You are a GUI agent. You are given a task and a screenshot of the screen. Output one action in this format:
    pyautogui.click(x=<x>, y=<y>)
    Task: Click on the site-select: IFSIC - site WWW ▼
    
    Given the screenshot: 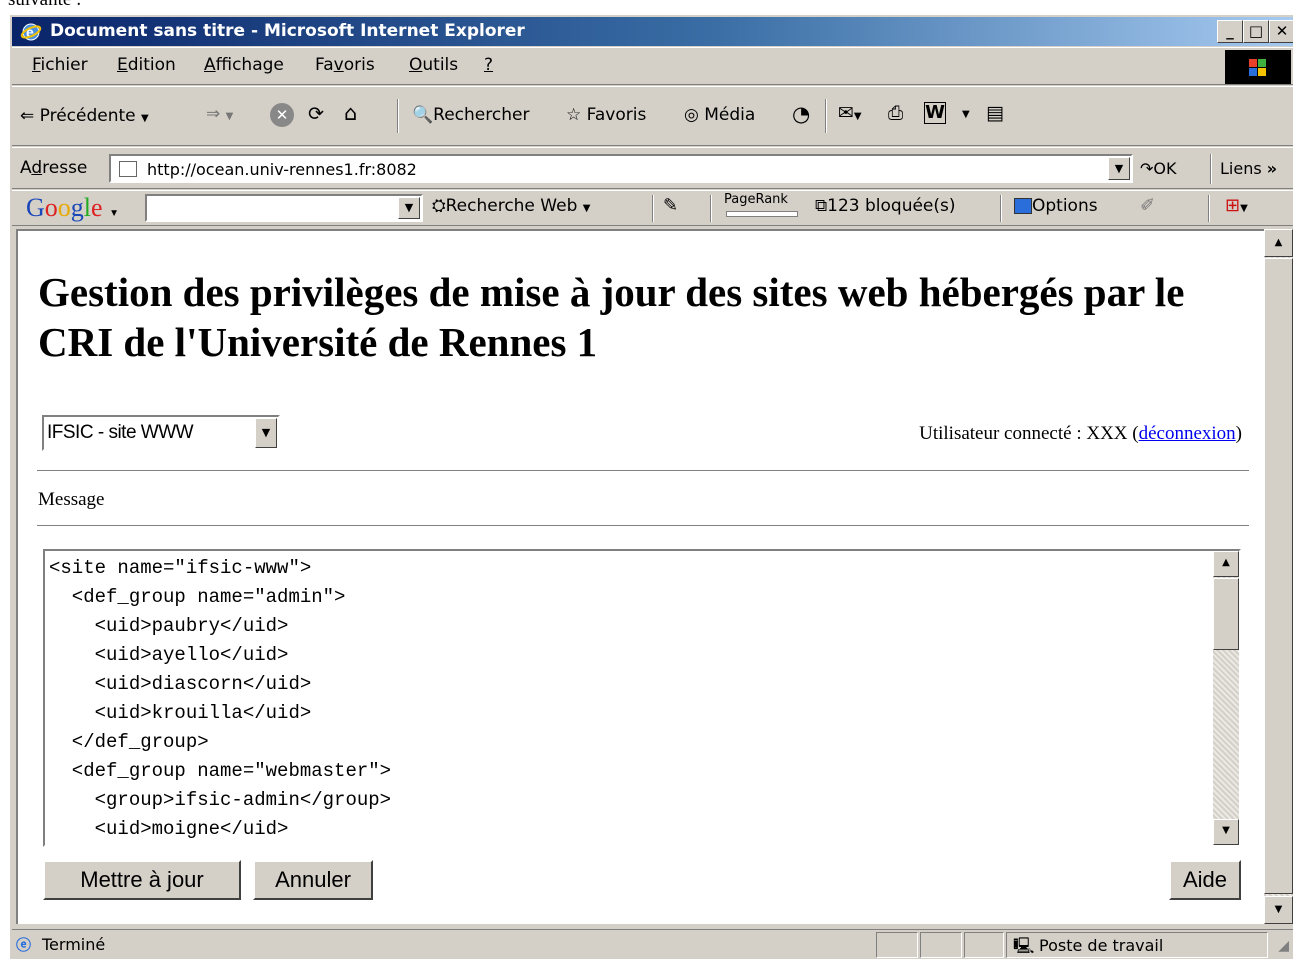 What is the action you would take?
    pyautogui.click(x=161, y=433)
    